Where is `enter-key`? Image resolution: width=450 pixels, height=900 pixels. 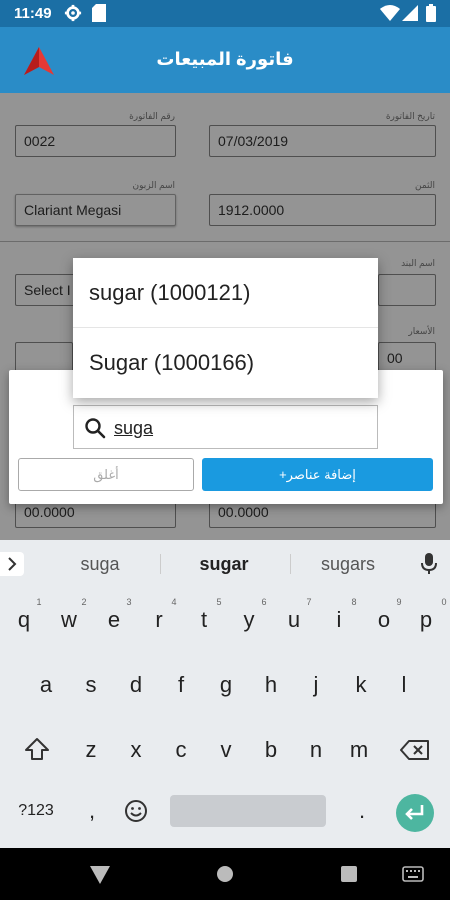
enter-key is located at coordinates (415, 813).